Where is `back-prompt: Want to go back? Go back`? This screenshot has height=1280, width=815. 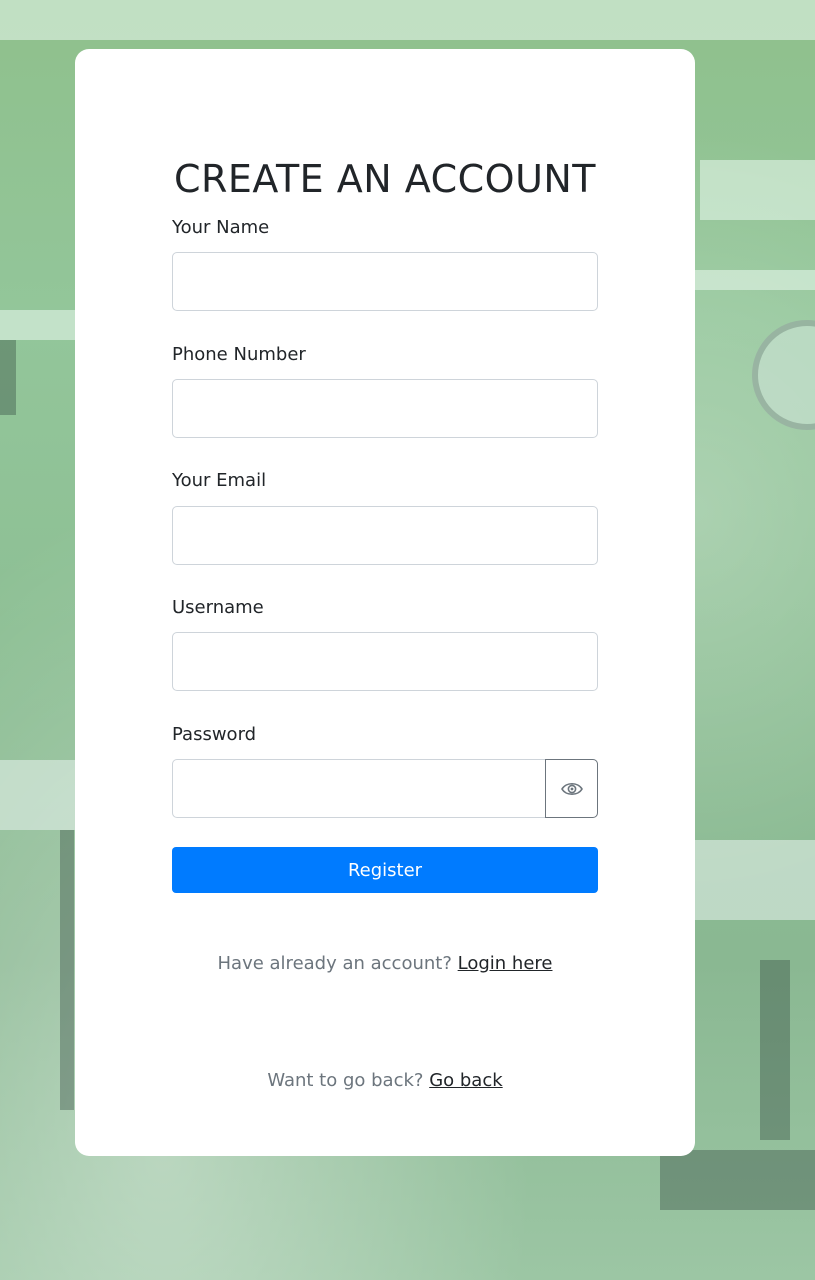 back-prompt: Want to go back? Go back is located at coordinates (385, 1080).